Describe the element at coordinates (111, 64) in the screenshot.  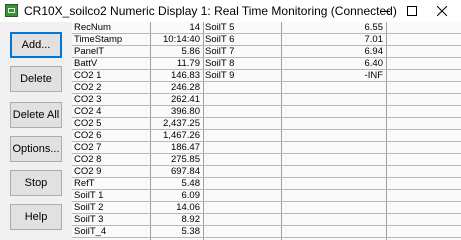
I see `field-name: BattV` at that location.